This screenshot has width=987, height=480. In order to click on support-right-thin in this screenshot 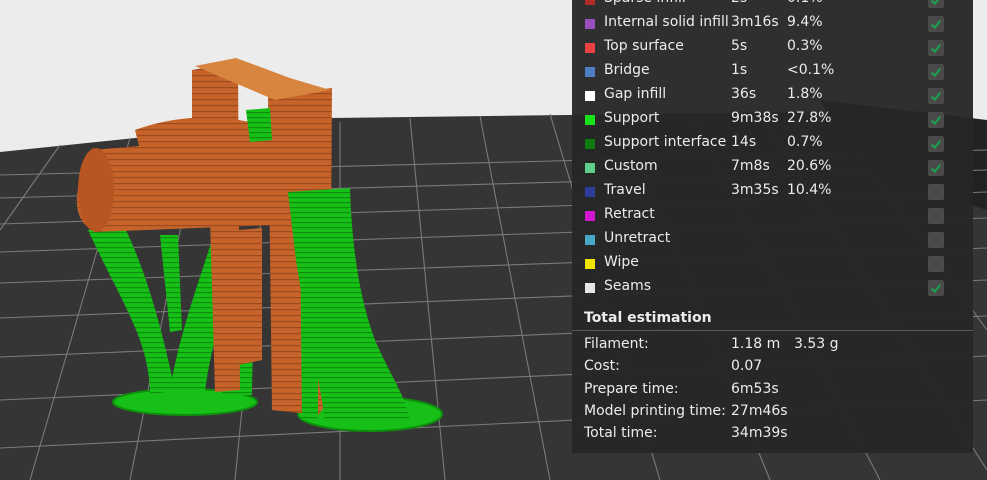, I will do `click(309, 316)`.